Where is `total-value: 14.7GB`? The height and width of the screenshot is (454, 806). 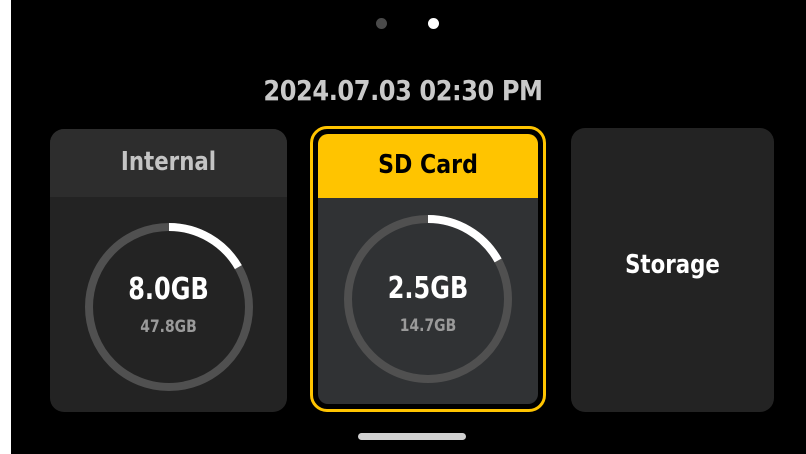
total-value: 14.7GB is located at coordinates (428, 326).